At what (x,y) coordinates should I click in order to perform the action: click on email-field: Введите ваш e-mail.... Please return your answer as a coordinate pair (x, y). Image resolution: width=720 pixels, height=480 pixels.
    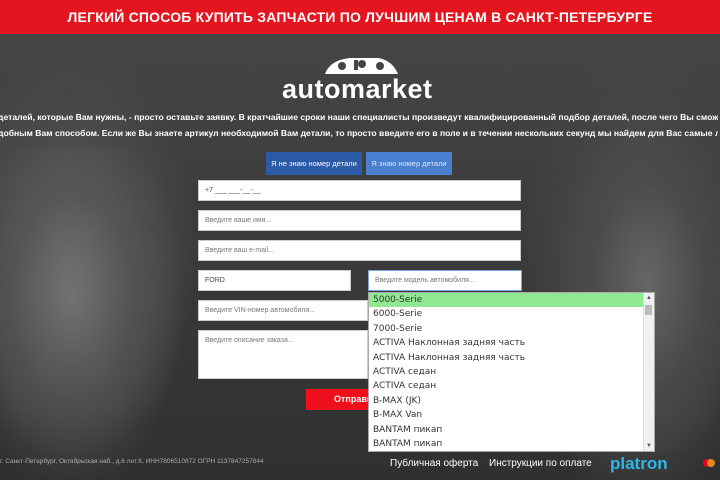
    Looking at the image, I should click on (359, 250).